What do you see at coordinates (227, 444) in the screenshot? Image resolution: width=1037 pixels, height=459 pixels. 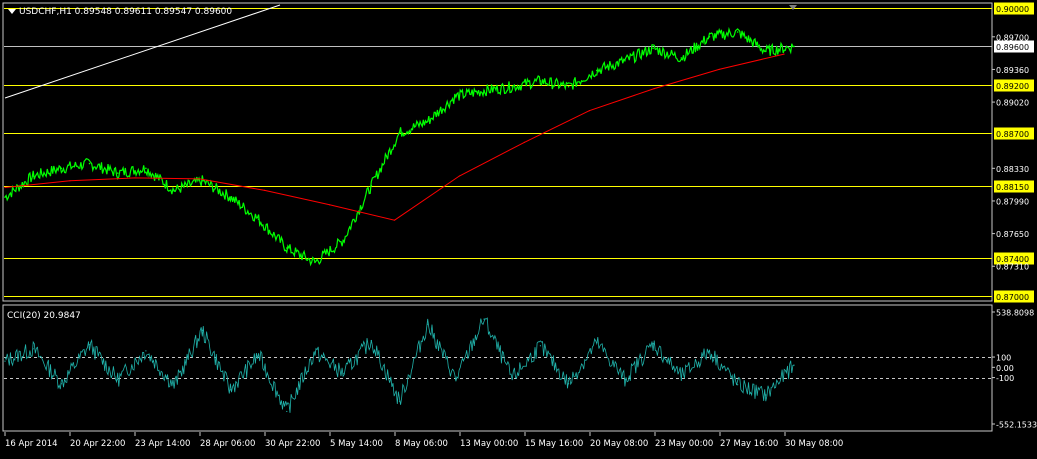 I see `x-tick-label: 28 Apr 06:00` at bounding box center [227, 444].